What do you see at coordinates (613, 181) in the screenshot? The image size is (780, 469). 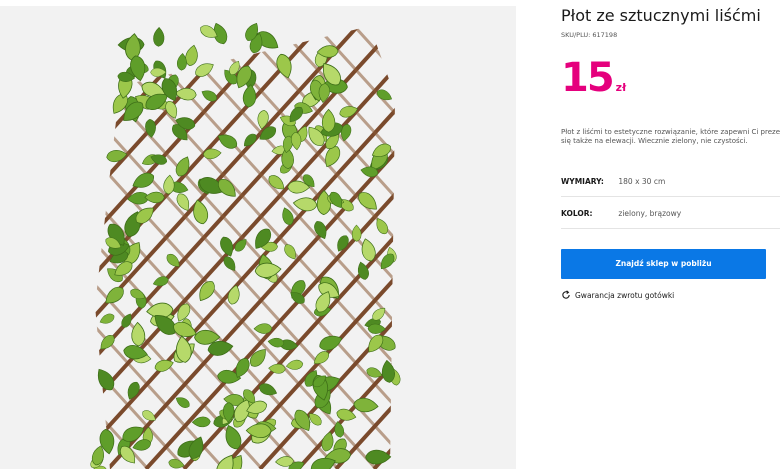 I see `spec-dimensions: WYMIARY: 180 x 30 cm` at bounding box center [613, 181].